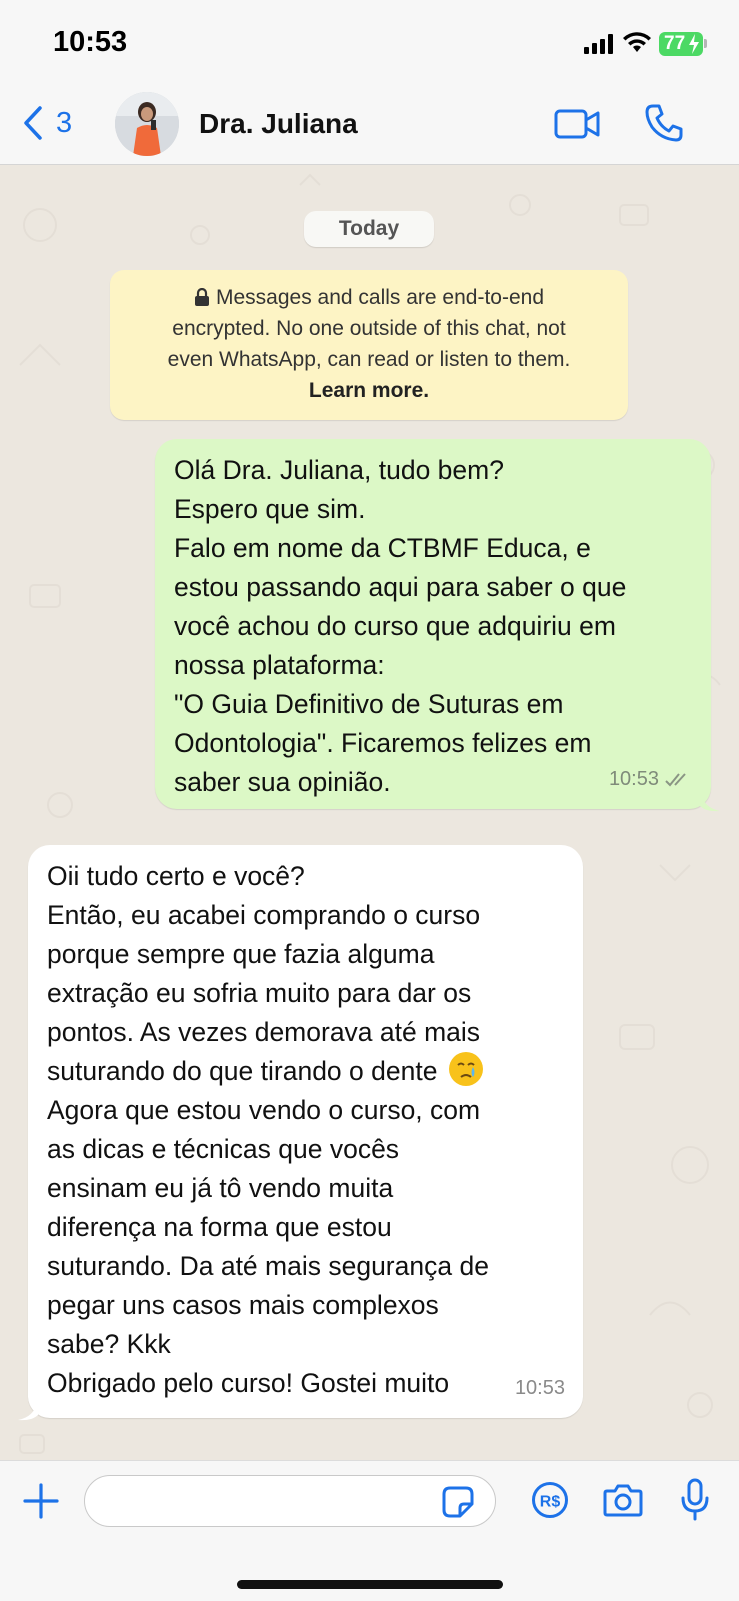 The image size is (739, 1601). Describe the element at coordinates (242, 1071) in the screenshot. I see `message-text: suturando do que tirando o dente` at that location.